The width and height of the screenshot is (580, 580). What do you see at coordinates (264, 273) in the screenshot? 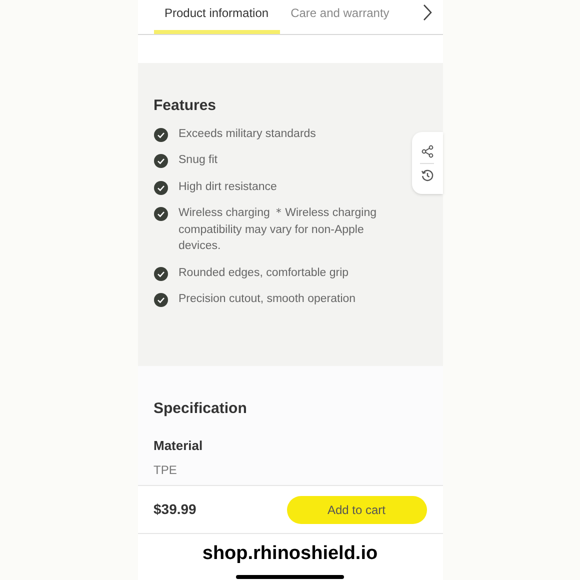
I see `feature-text: Rounded edges, comfortable grip` at bounding box center [264, 273].